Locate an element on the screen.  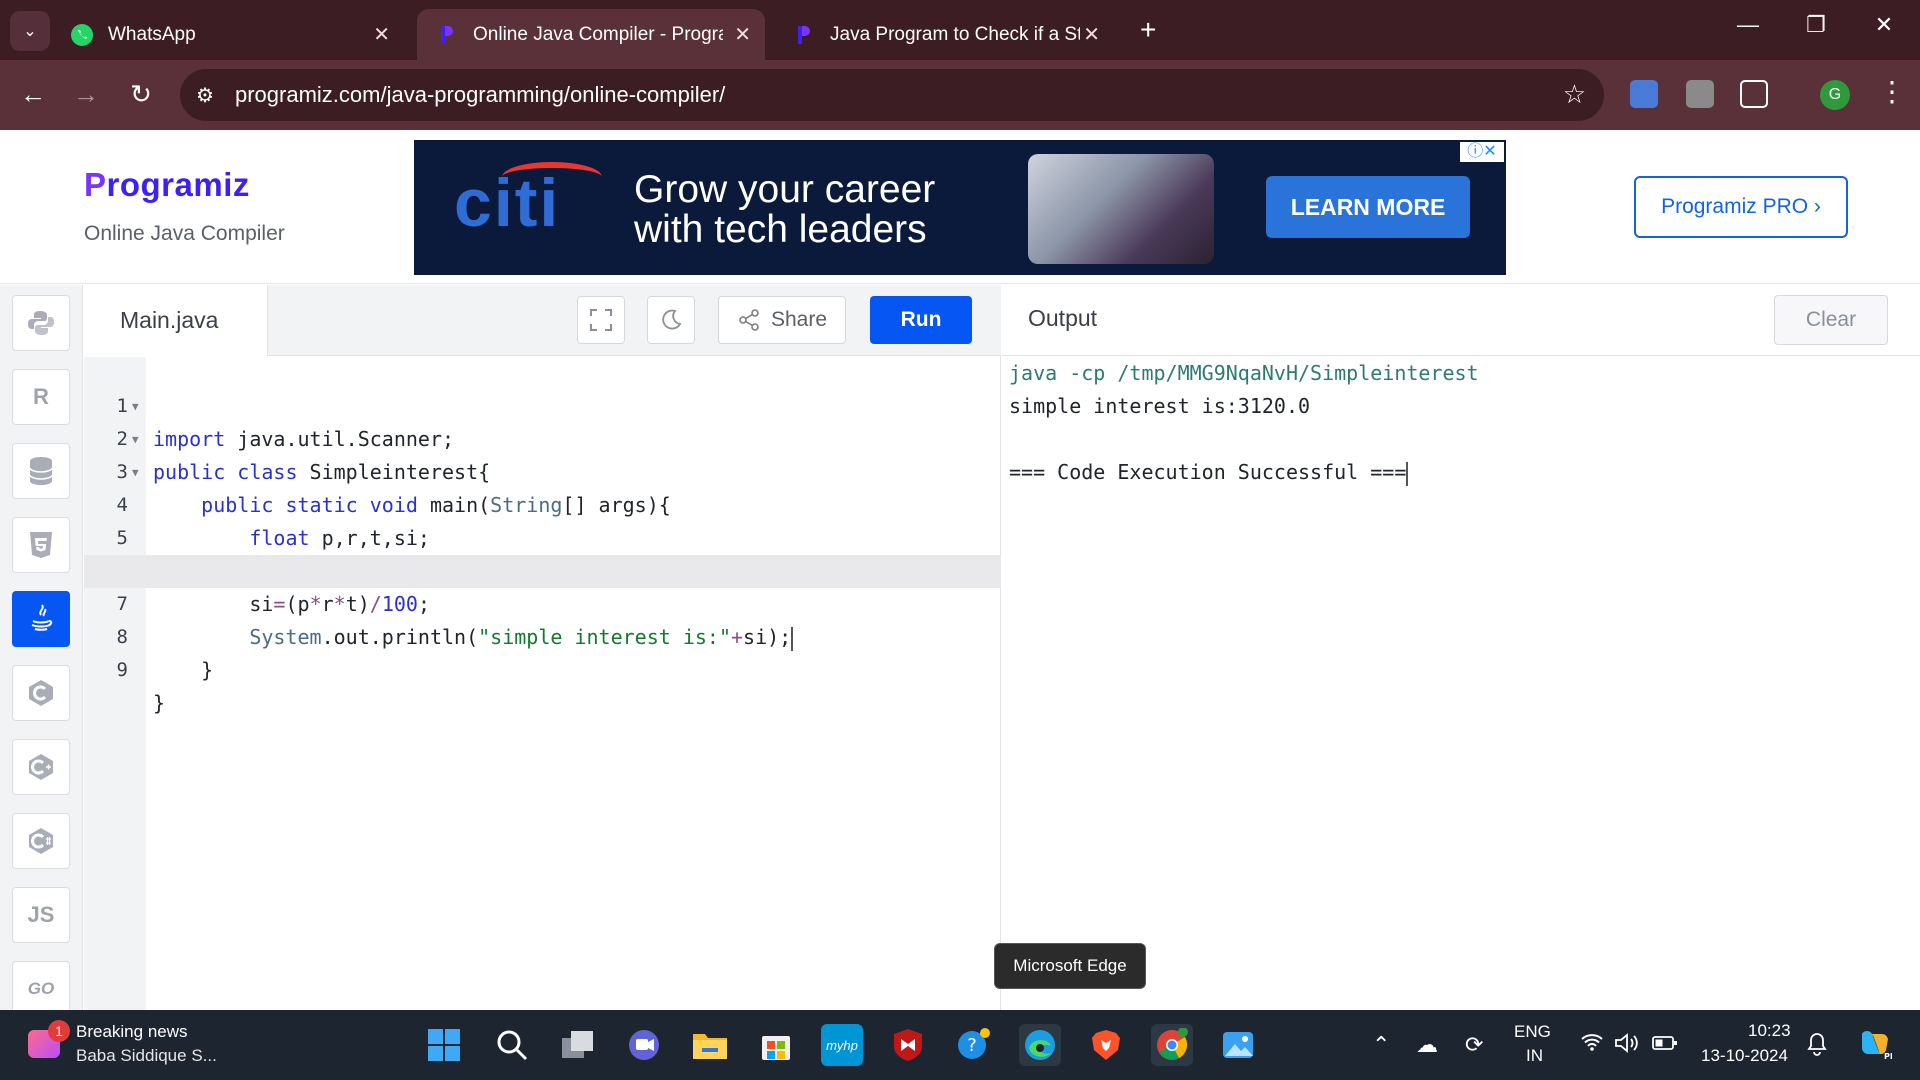
tab-java-string-program: Java Program to Check if a Strin ✕ is located at coordinates (944, 34).